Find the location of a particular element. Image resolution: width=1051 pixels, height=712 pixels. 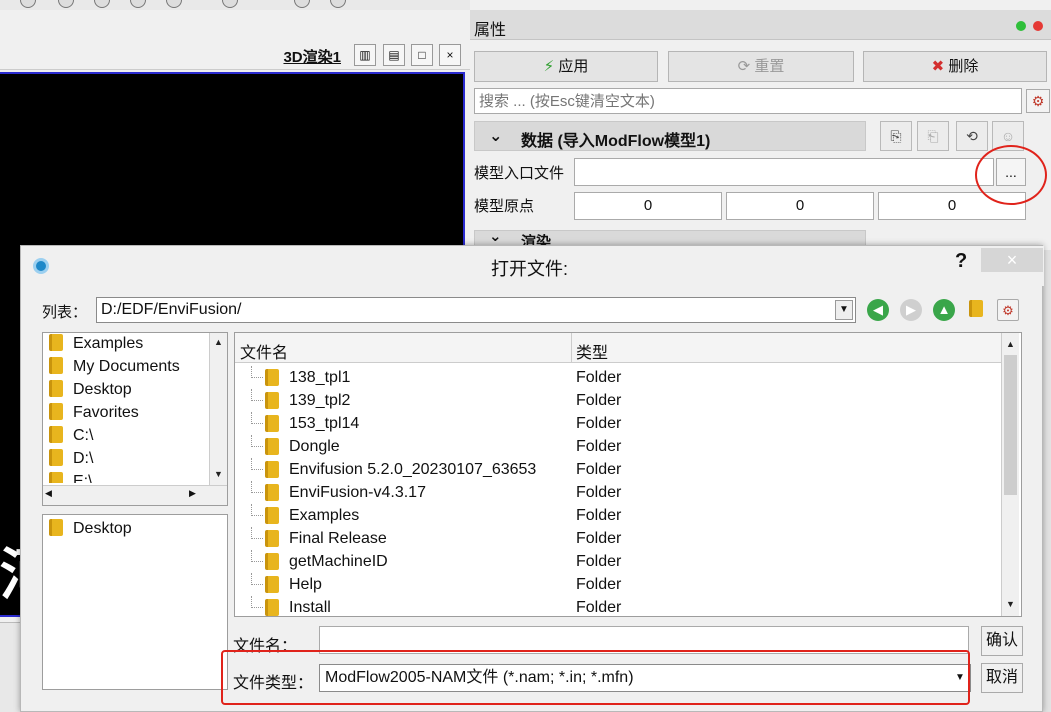

ok-button: 确认 is located at coordinates (1002, 641).